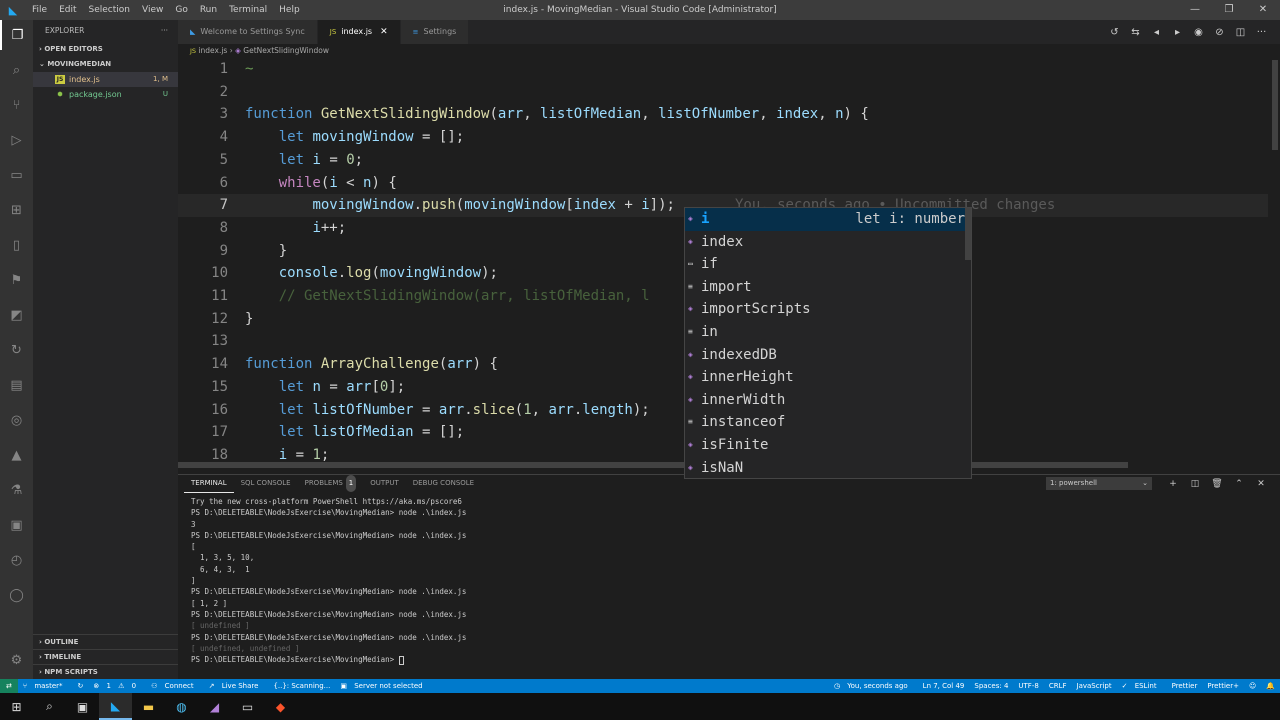 The height and width of the screenshot is (720, 1280). I want to click on tab-debug-console: DEBUG CONSOLE, so click(443, 483).